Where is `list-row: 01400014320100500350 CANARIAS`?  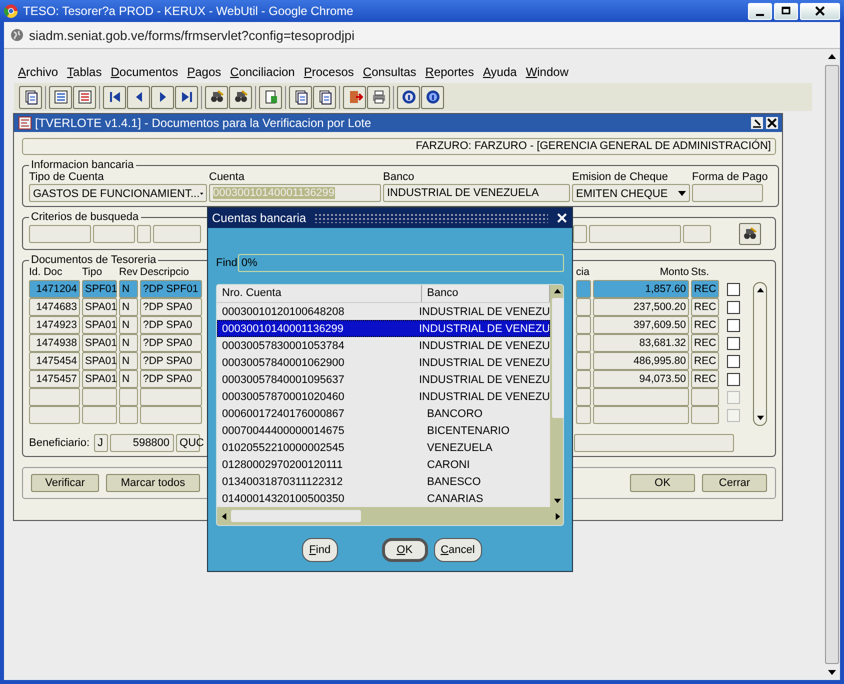
list-row: 01400014320100500350 CANARIAS is located at coordinates (383, 498).